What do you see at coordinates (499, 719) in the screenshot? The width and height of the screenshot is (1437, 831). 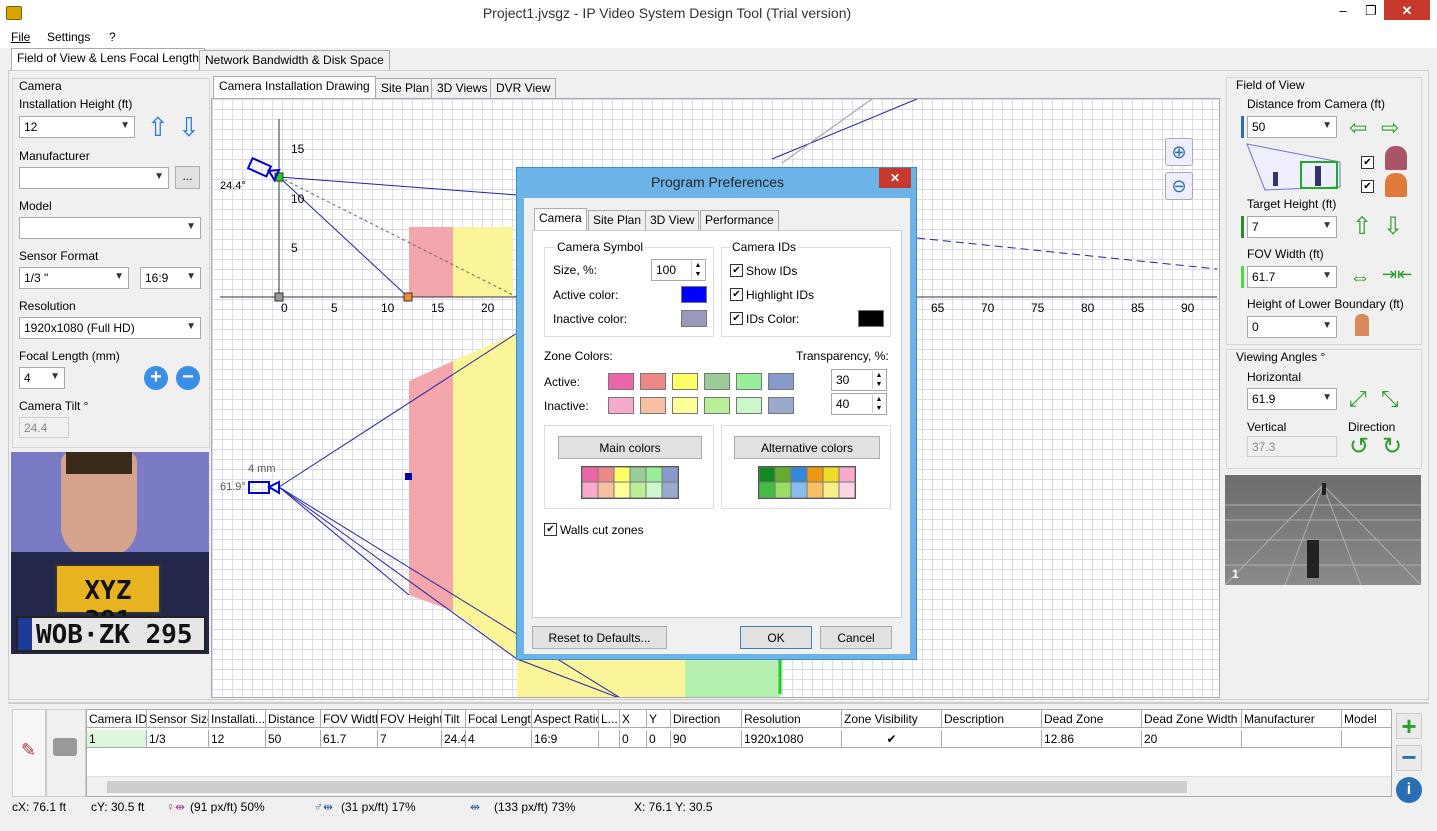 I see `column-header: Focal Length` at bounding box center [499, 719].